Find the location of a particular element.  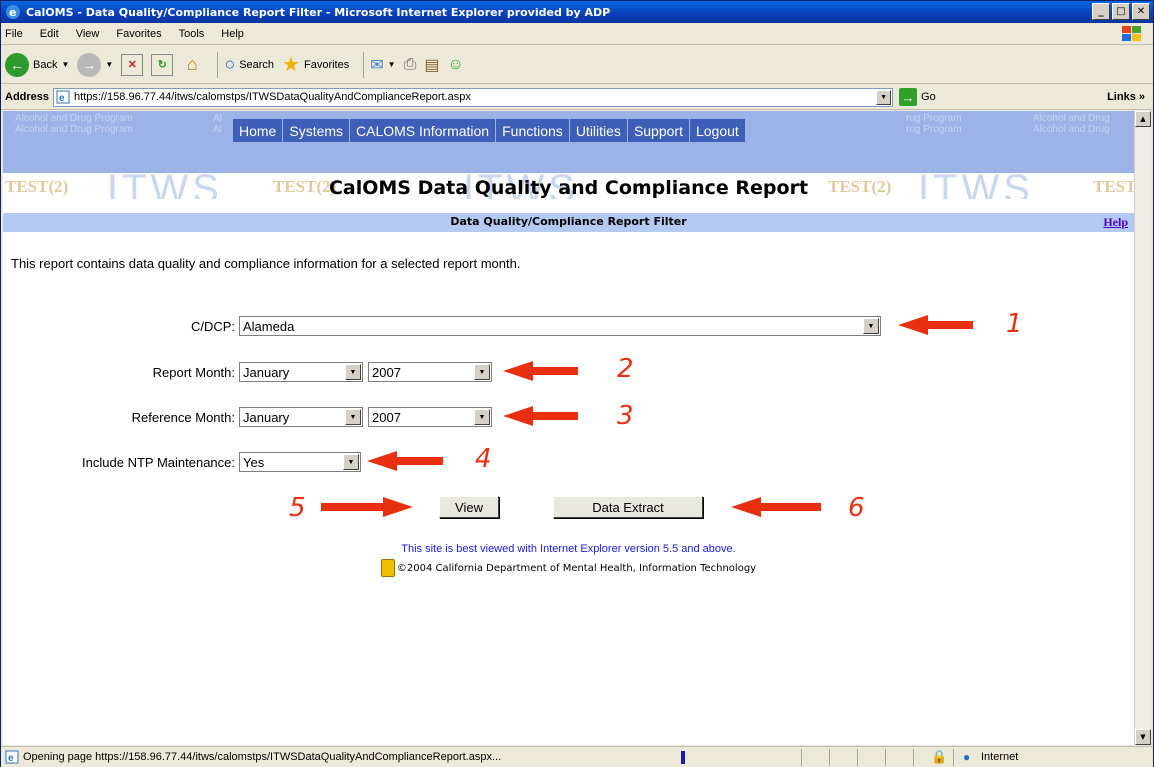

refresh-icon: ↻ is located at coordinates (162, 64).